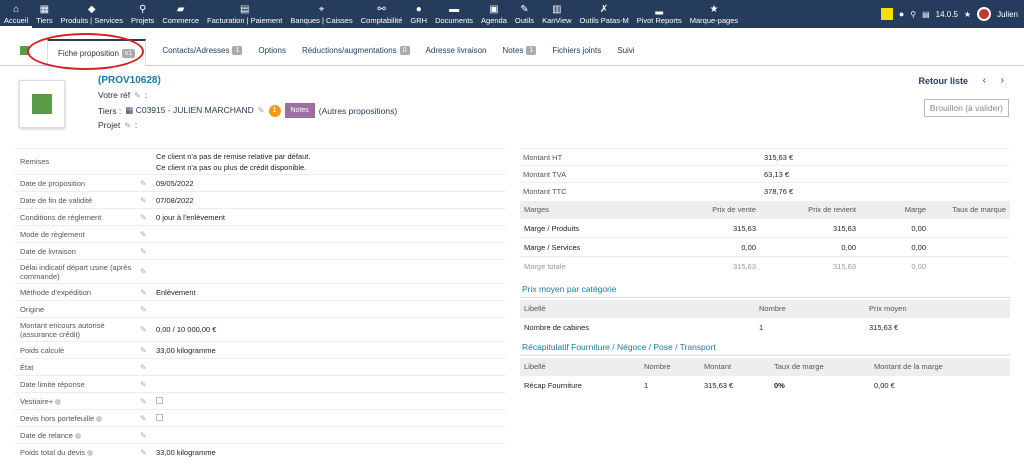 Image resolution: width=1024 pixels, height=475 pixels. What do you see at coordinates (943, 81) in the screenshot?
I see `back-to-list-link: Retour liste` at bounding box center [943, 81].